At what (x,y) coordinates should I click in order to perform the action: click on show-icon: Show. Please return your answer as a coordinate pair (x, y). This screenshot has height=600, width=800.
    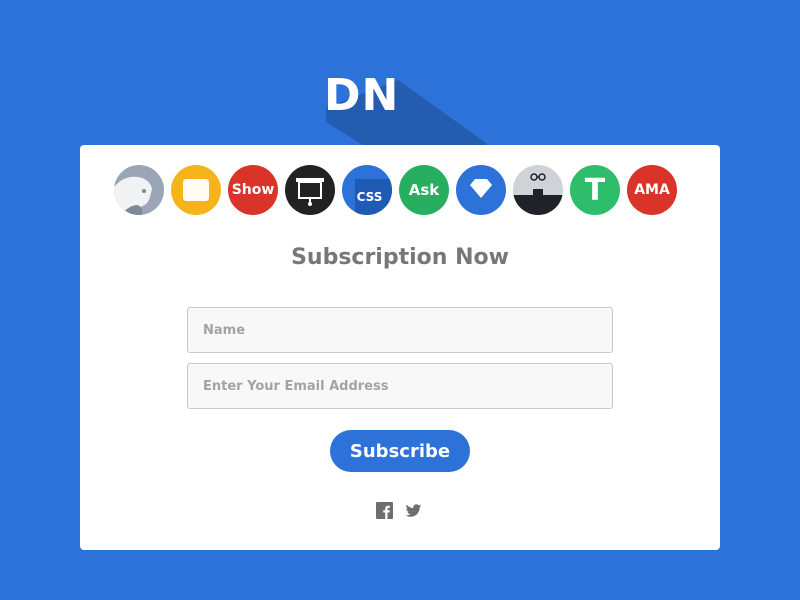
    Looking at the image, I should click on (253, 190).